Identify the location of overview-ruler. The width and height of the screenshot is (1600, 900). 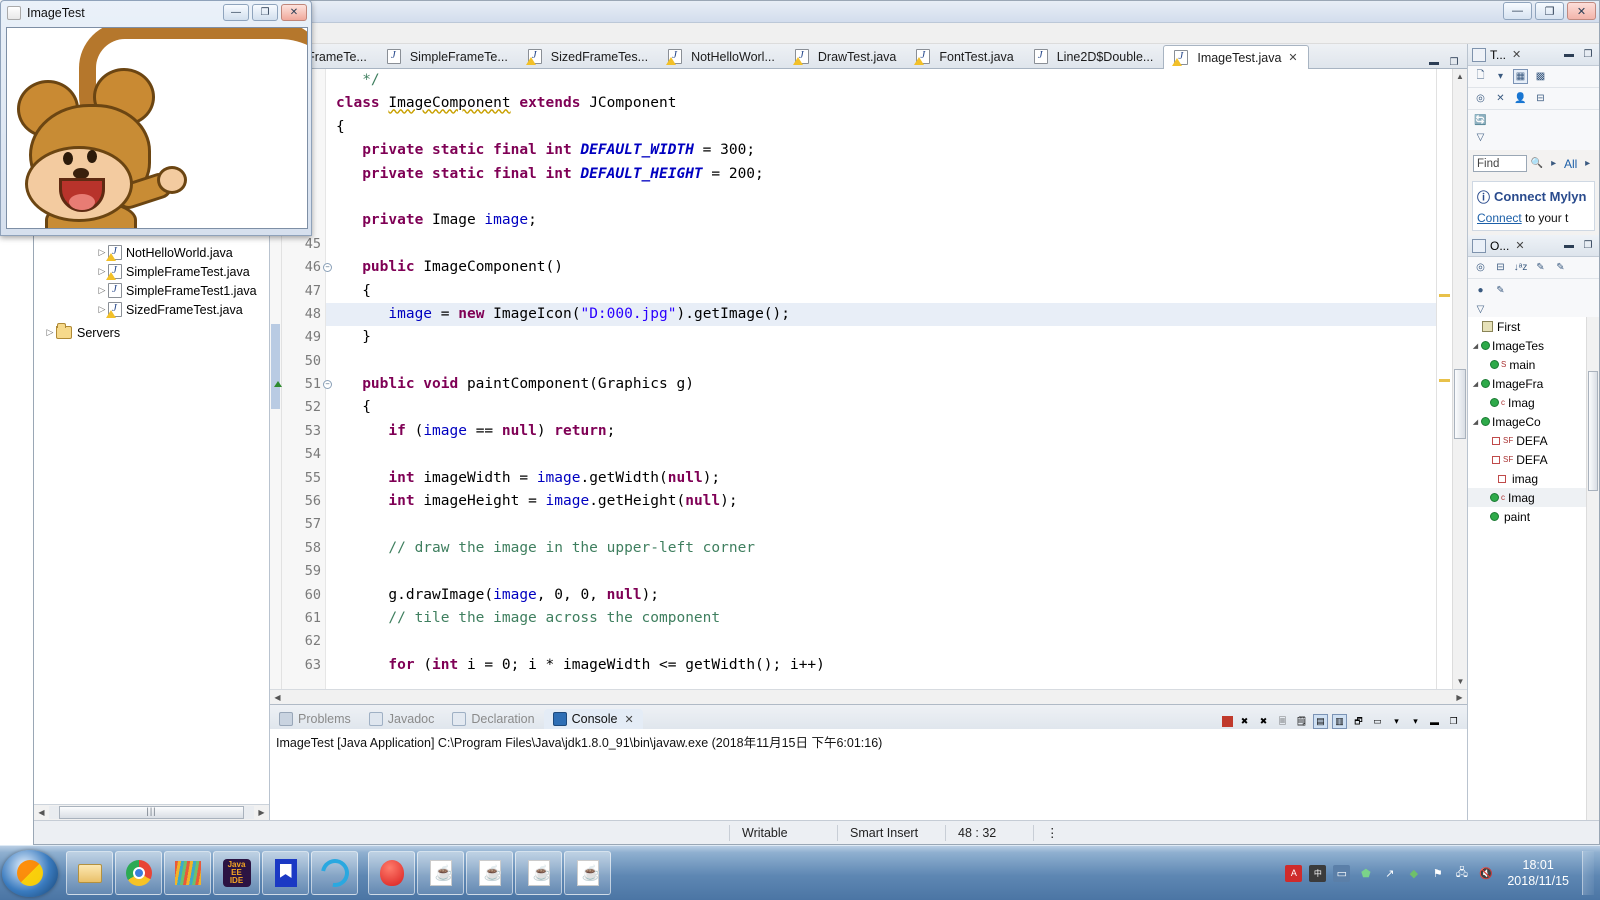
(1444, 379).